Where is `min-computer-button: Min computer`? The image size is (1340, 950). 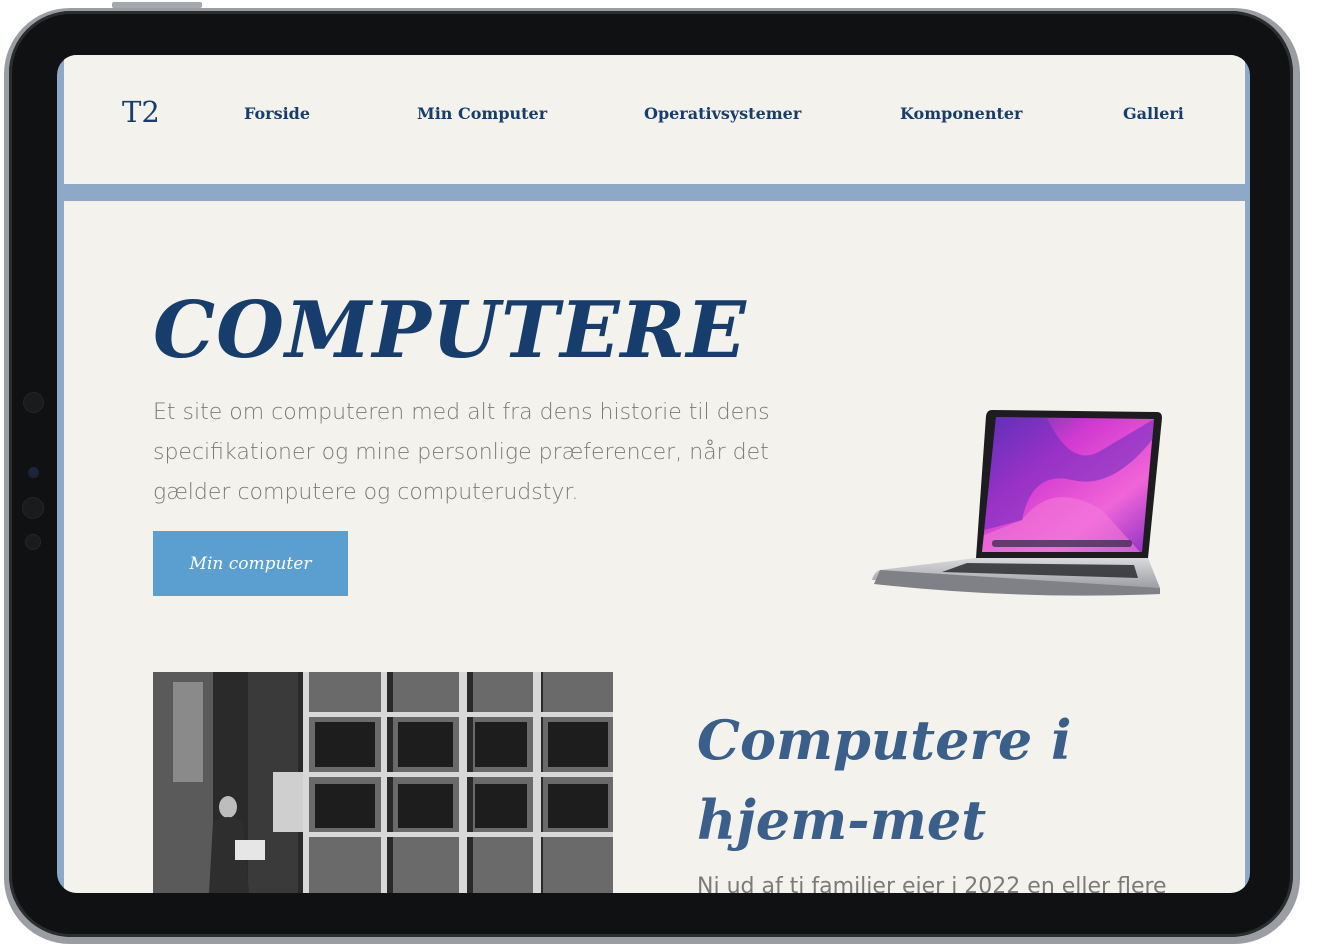
min-computer-button: Min computer is located at coordinates (250, 563).